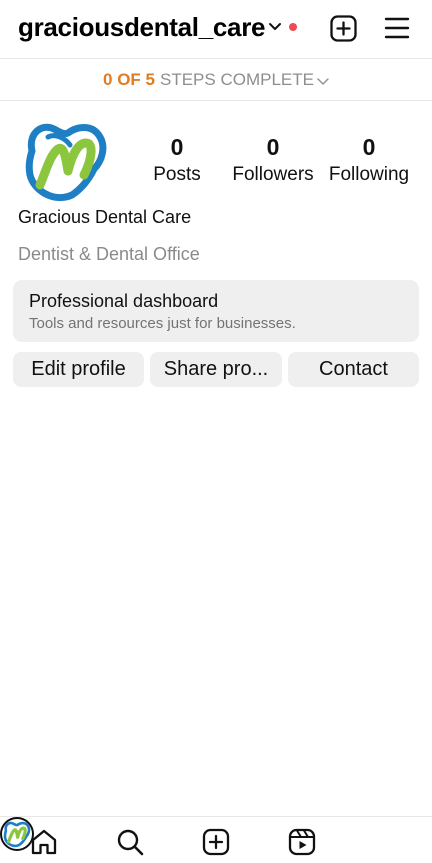 This screenshot has width=432, height=863. What do you see at coordinates (273, 161) in the screenshot?
I see `followers-stat: 0 Followers` at bounding box center [273, 161].